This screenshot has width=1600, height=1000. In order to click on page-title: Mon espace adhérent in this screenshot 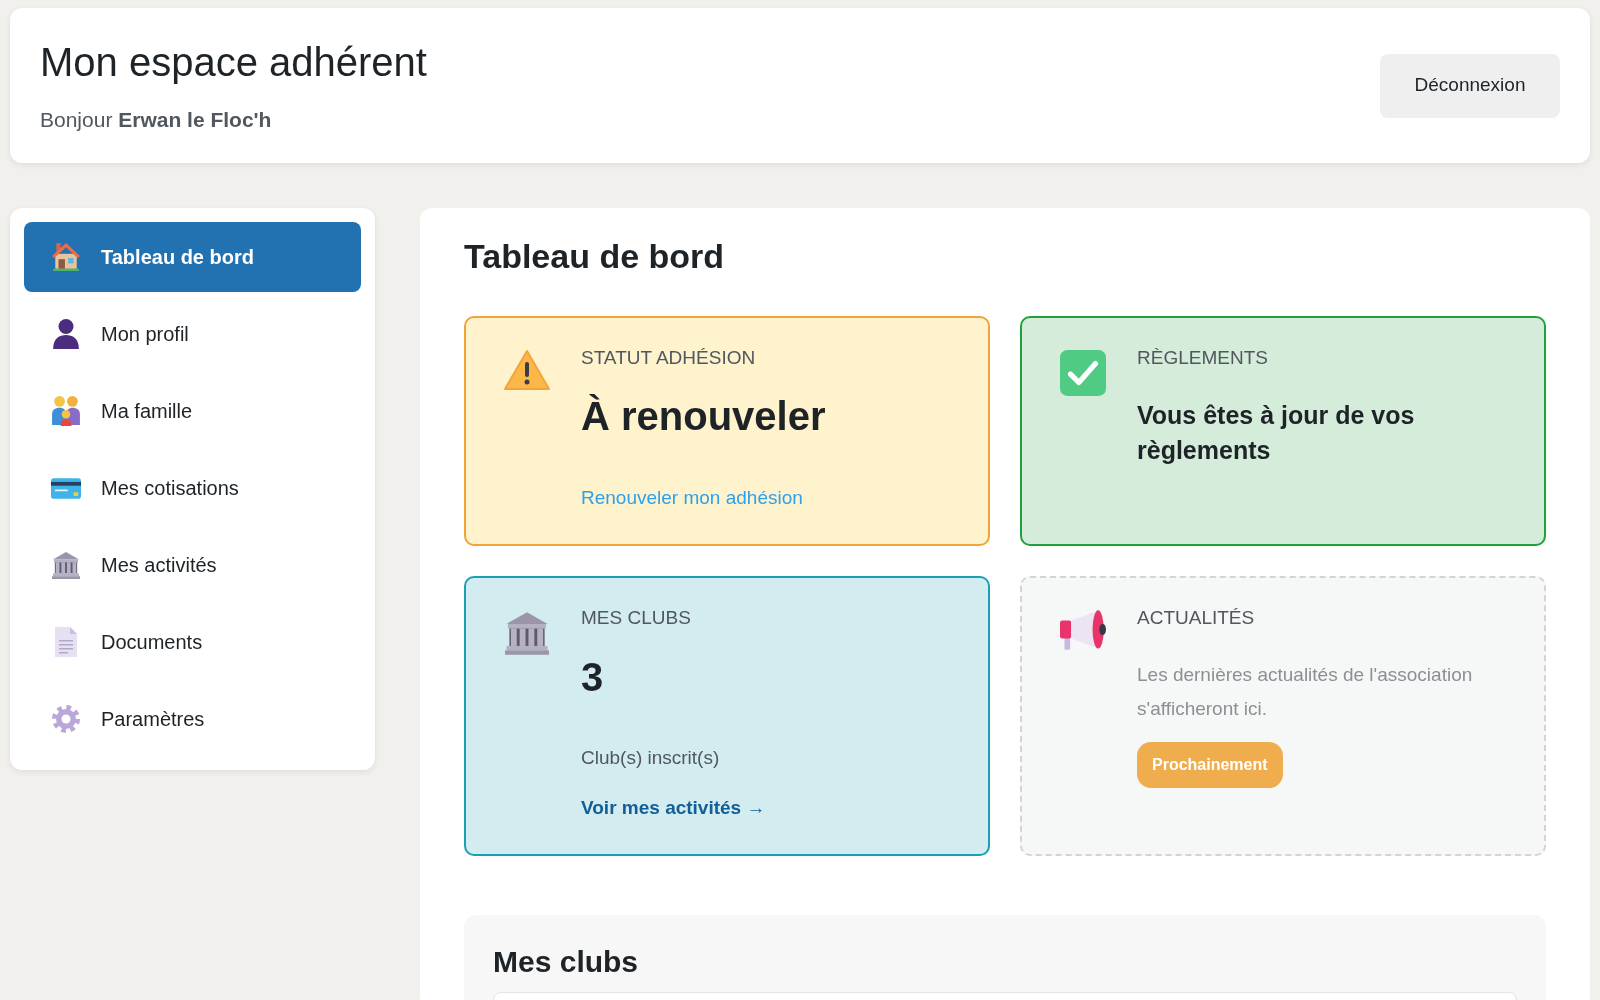, I will do `click(233, 62)`.